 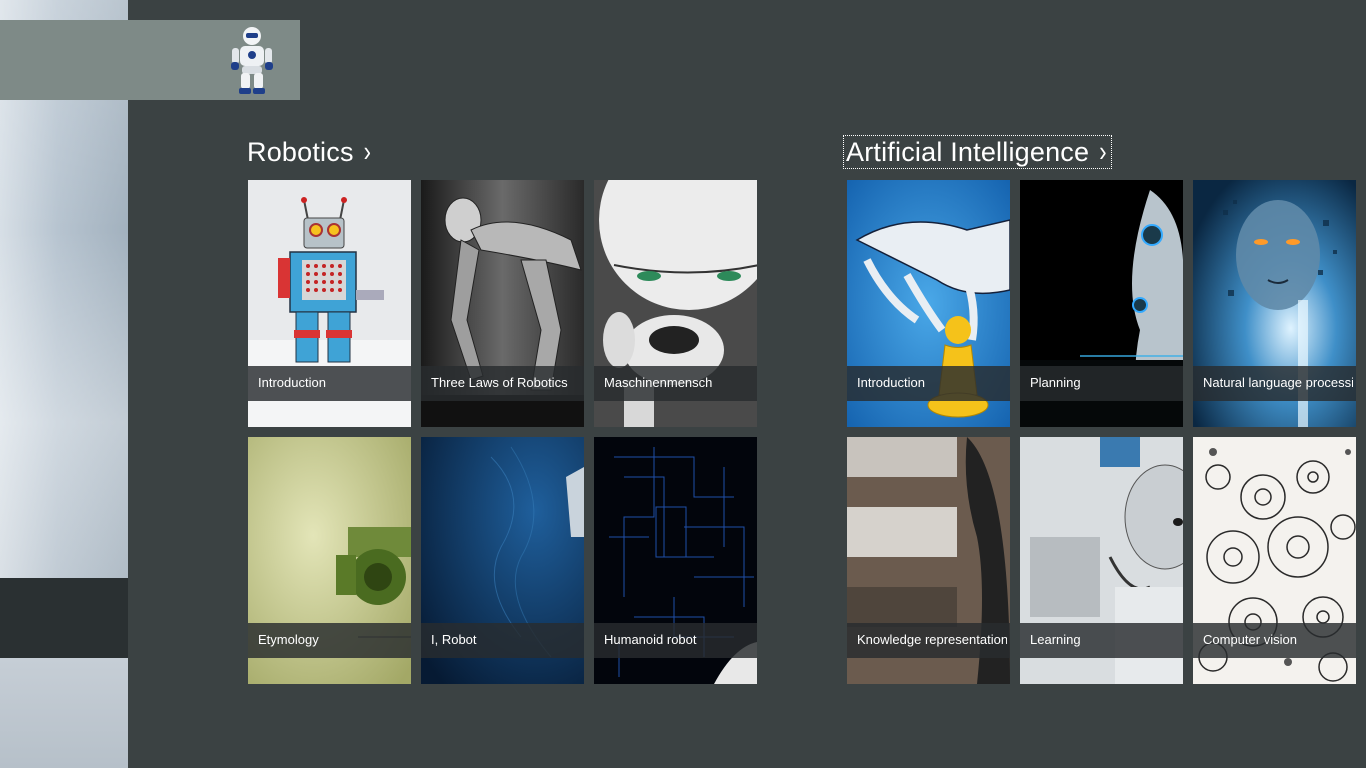 I want to click on tile-label: Humanoid robot, so click(x=650, y=639).